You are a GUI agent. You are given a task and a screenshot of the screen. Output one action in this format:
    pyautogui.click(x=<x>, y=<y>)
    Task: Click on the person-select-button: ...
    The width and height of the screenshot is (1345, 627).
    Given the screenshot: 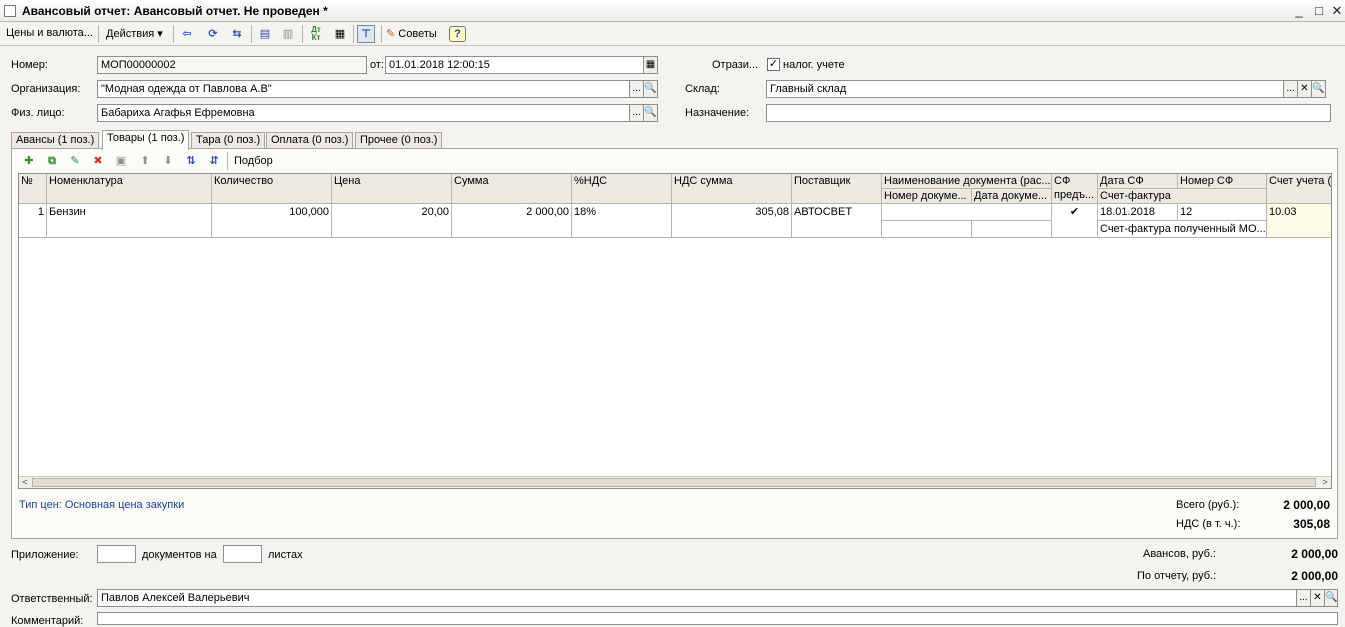 What is the action you would take?
    pyautogui.click(x=637, y=113)
    